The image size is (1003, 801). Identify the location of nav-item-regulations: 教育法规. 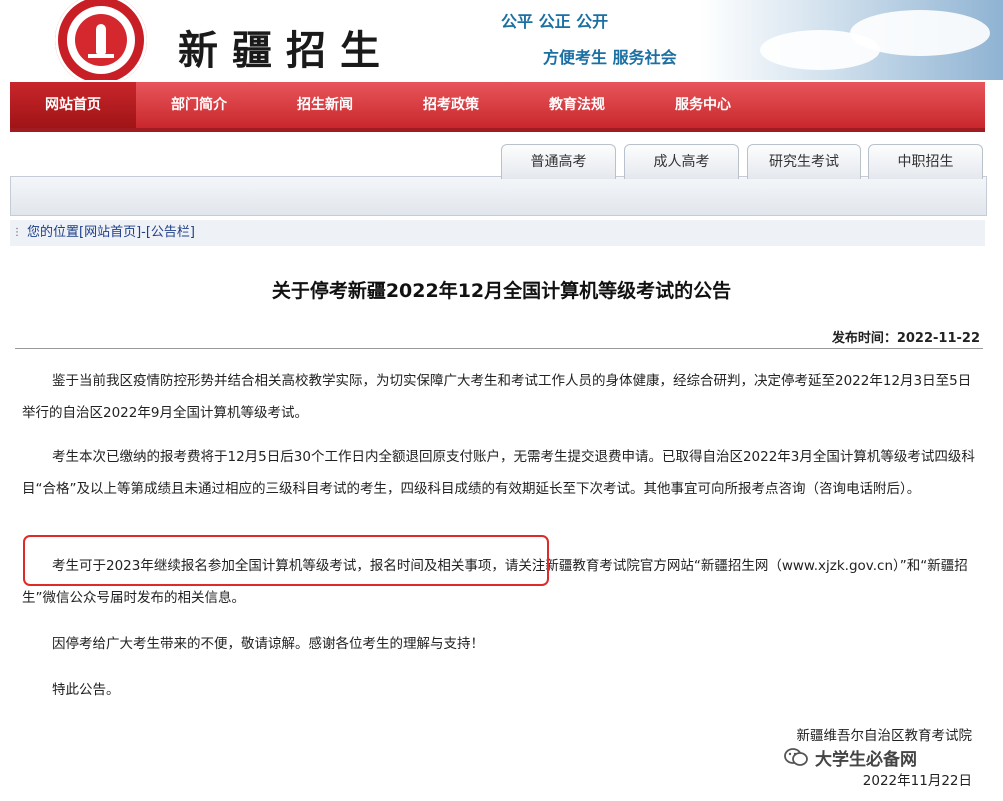
(577, 105).